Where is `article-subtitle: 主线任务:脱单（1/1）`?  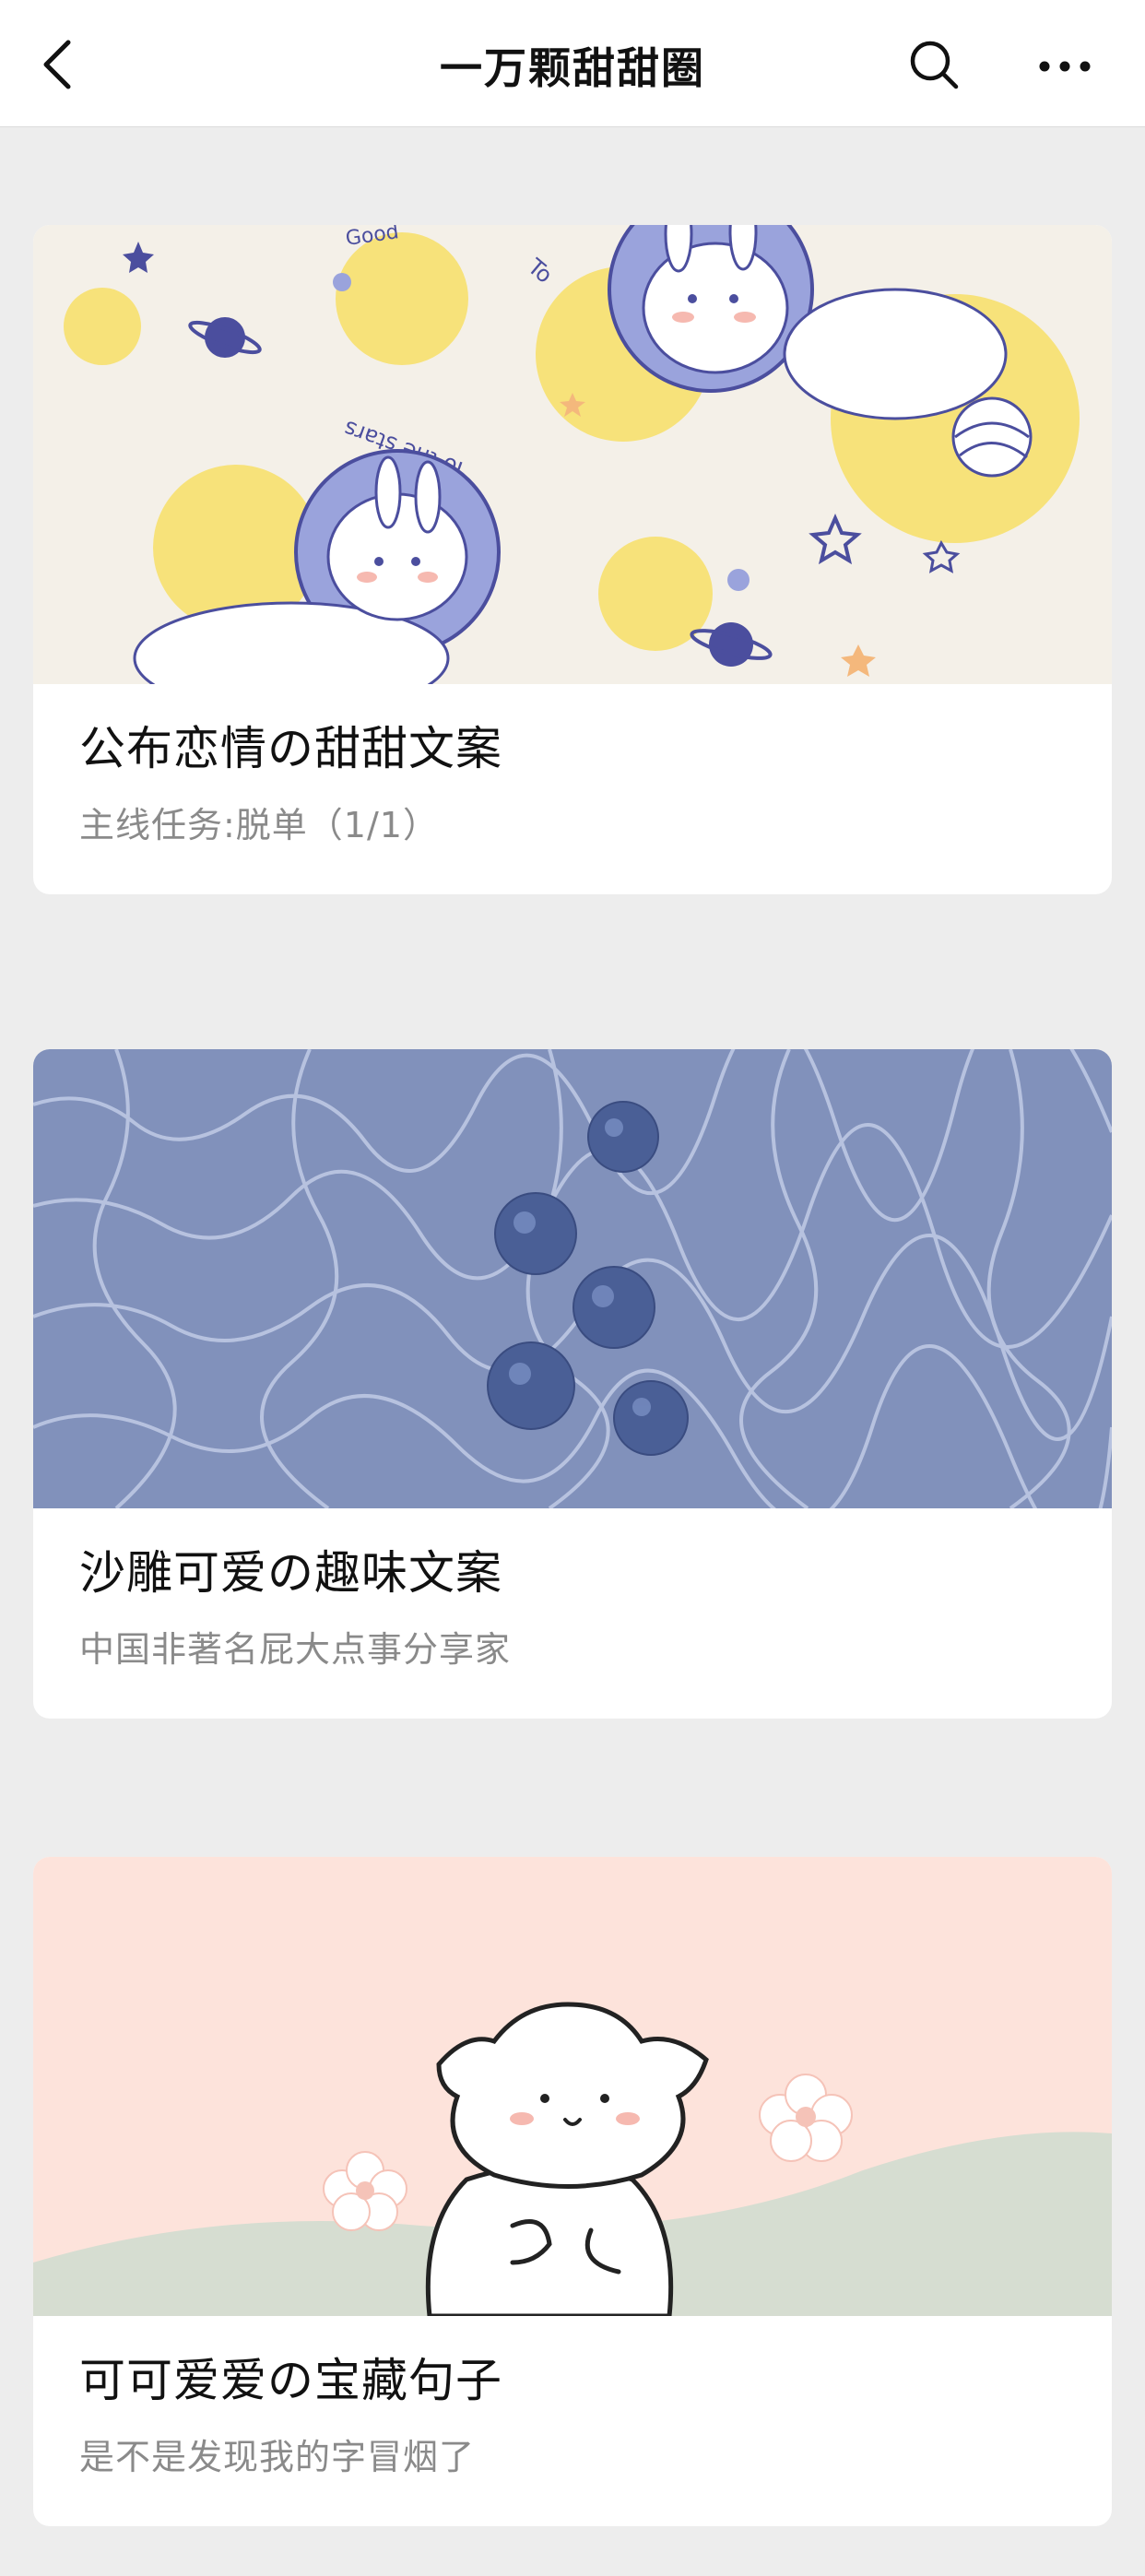
article-subtitle: 主线任务:脱单（1/1） is located at coordinates (259, 825).